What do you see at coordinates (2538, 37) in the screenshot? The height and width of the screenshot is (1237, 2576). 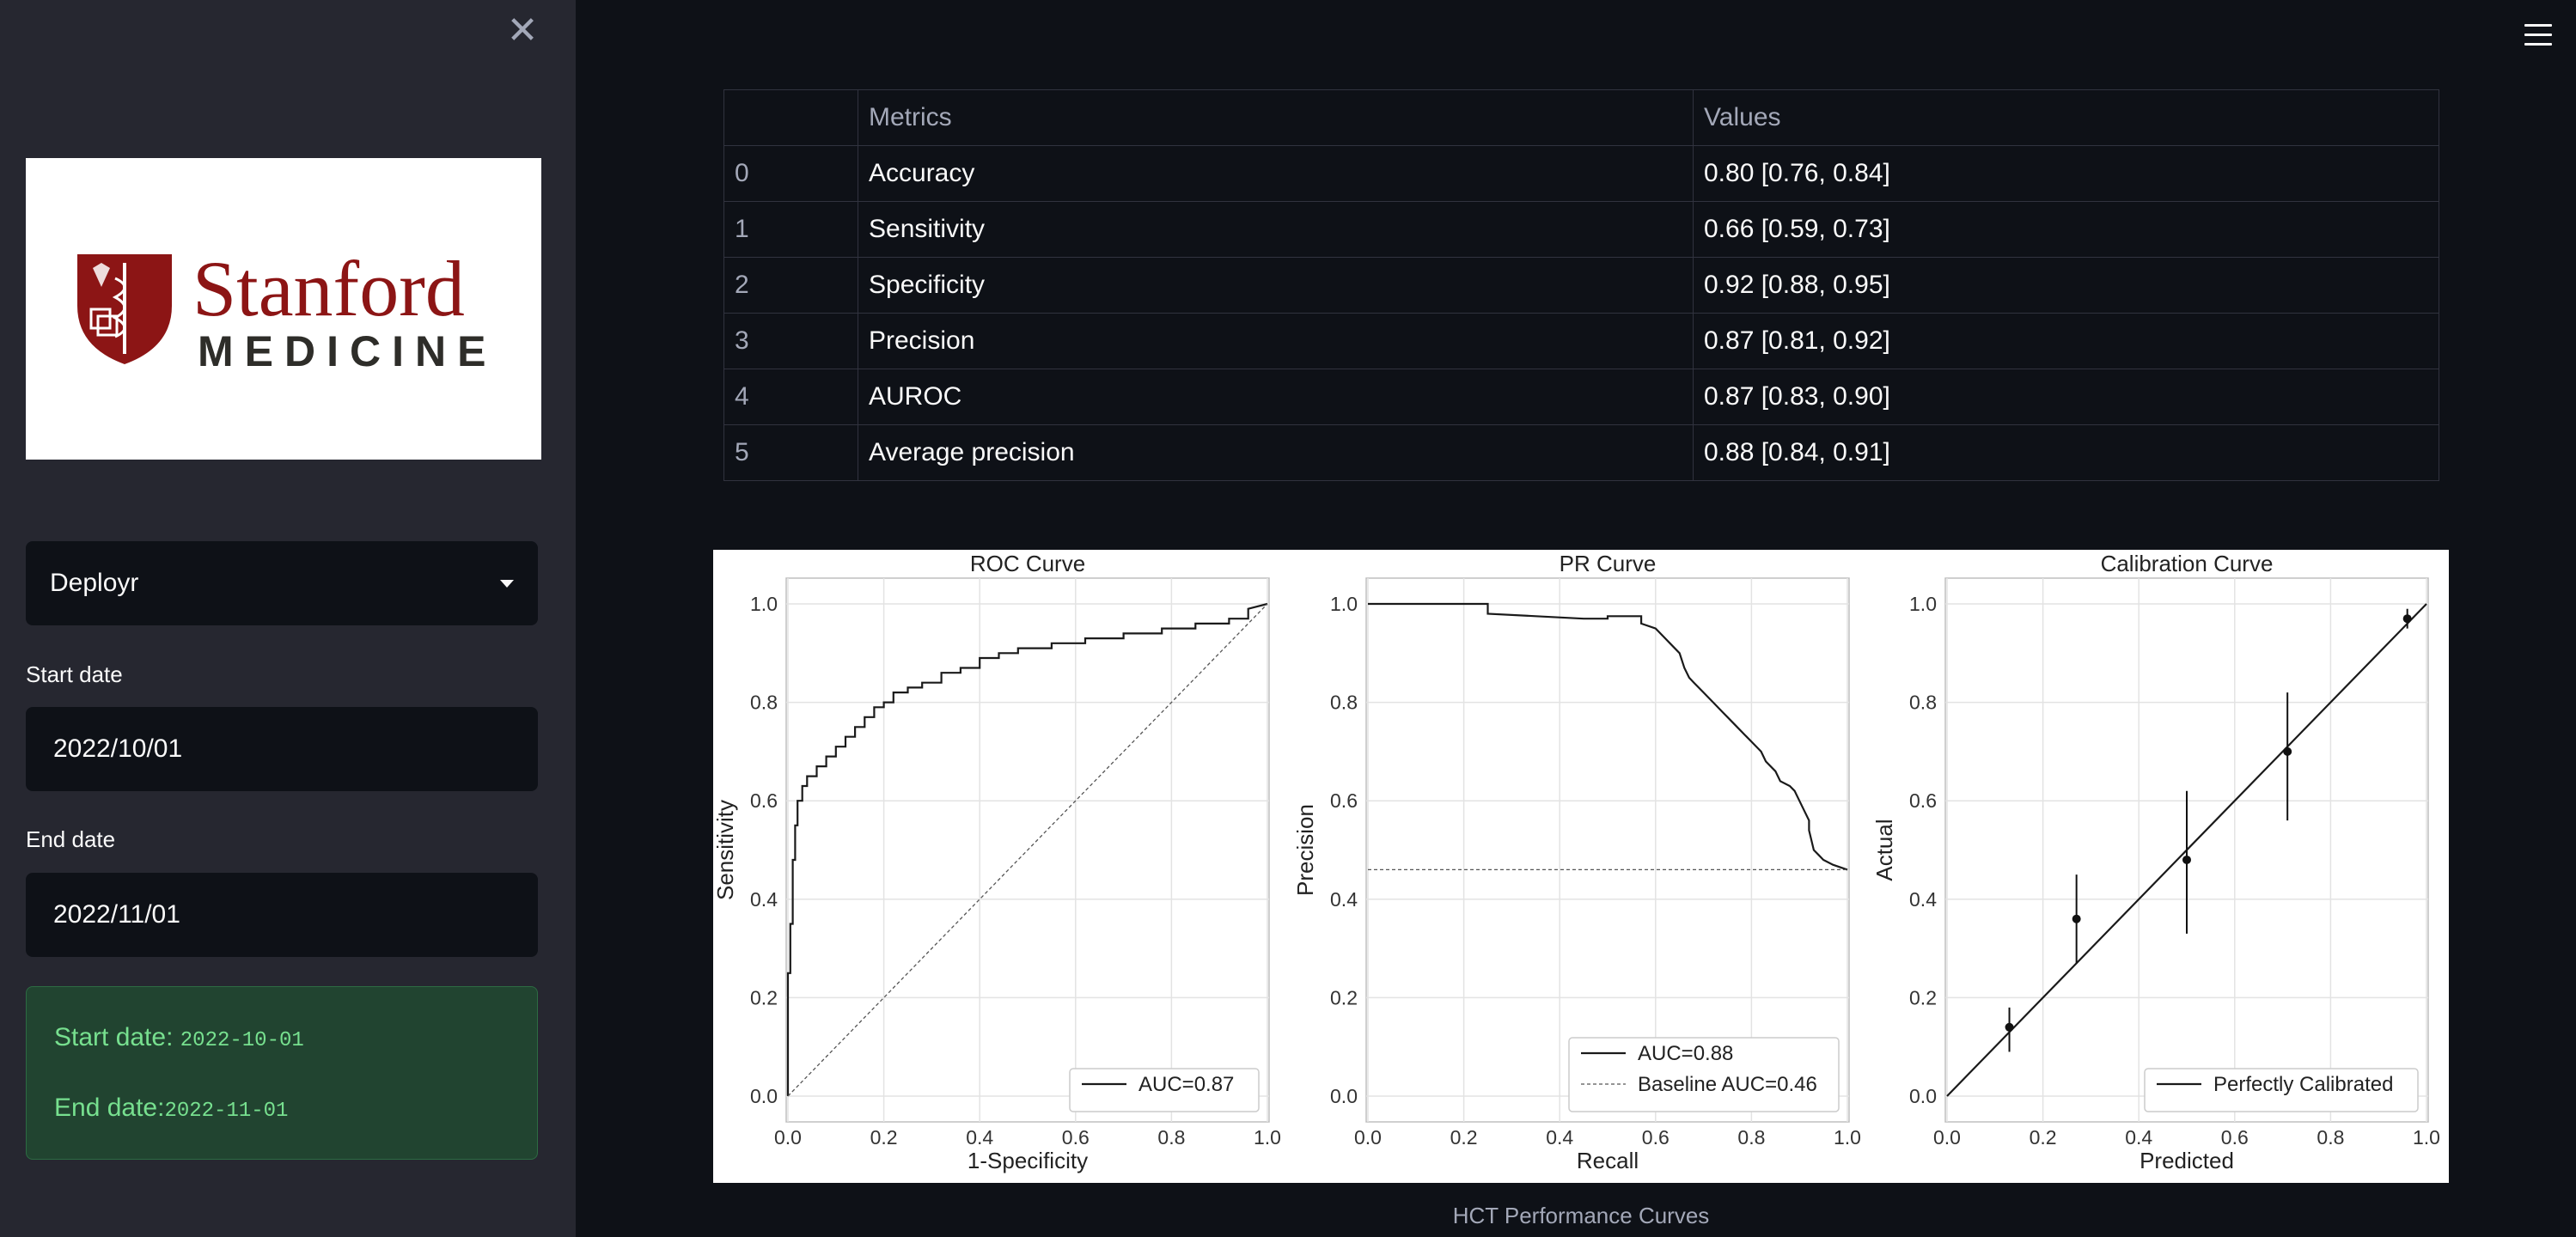 I see `hamburger-icon` at bounding box center [2538, 37].